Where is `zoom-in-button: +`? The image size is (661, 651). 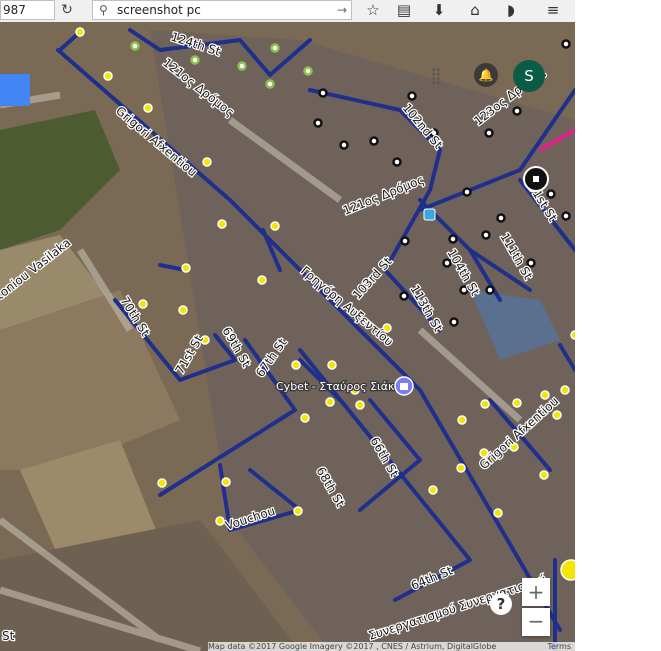
zoom-in-button: + is located at coordinates (536, 592).